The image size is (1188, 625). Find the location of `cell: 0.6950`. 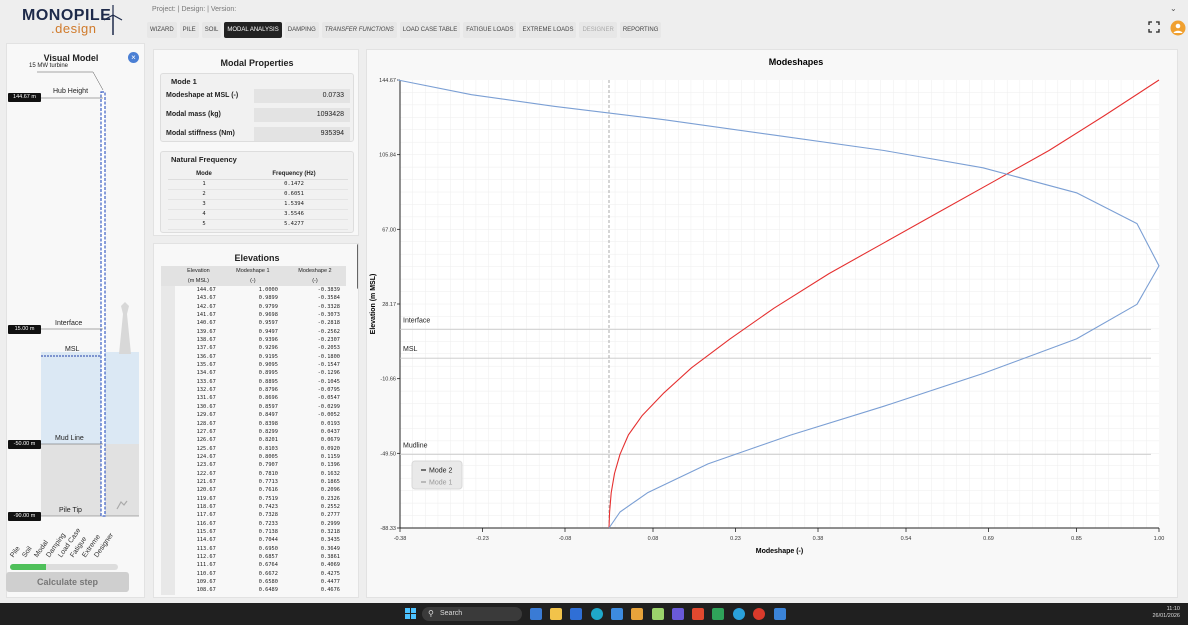

cell: 0.6950 is located at coordinates (268, 548).